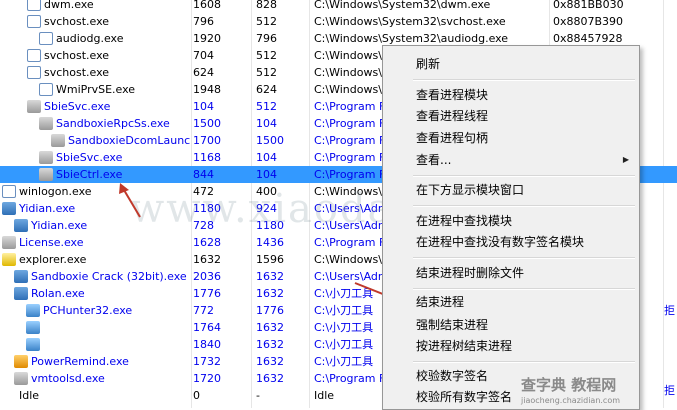 The height and width of the screenshot is (410, 677). What do you see at coordinates (207, 5) in the screenshot?
I see `process-pid: 1608` at bounding box center [207, 5].